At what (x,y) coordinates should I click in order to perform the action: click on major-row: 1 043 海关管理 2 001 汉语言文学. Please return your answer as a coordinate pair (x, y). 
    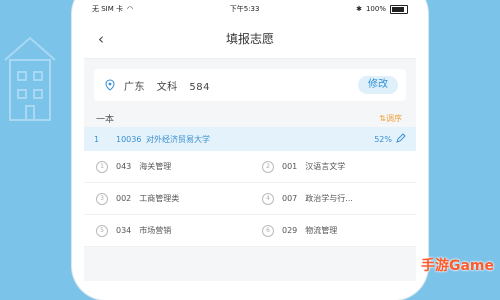
    Looking at the image, I should click on (250, 167).